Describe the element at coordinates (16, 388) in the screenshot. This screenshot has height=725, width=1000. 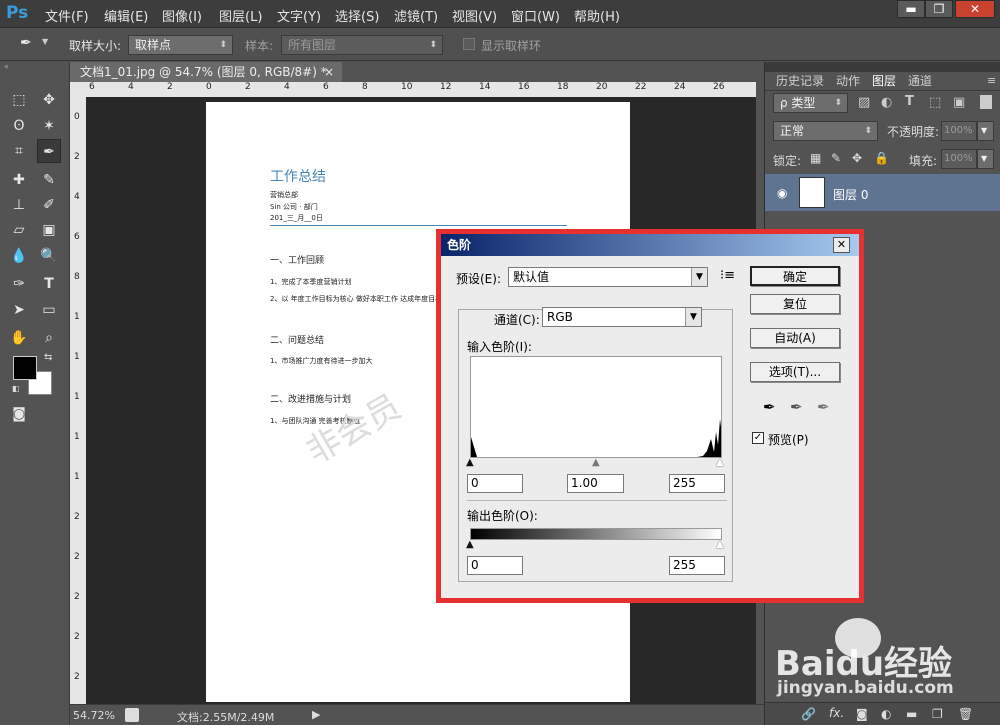
I see `default-colors-icon: ◧` at that location.